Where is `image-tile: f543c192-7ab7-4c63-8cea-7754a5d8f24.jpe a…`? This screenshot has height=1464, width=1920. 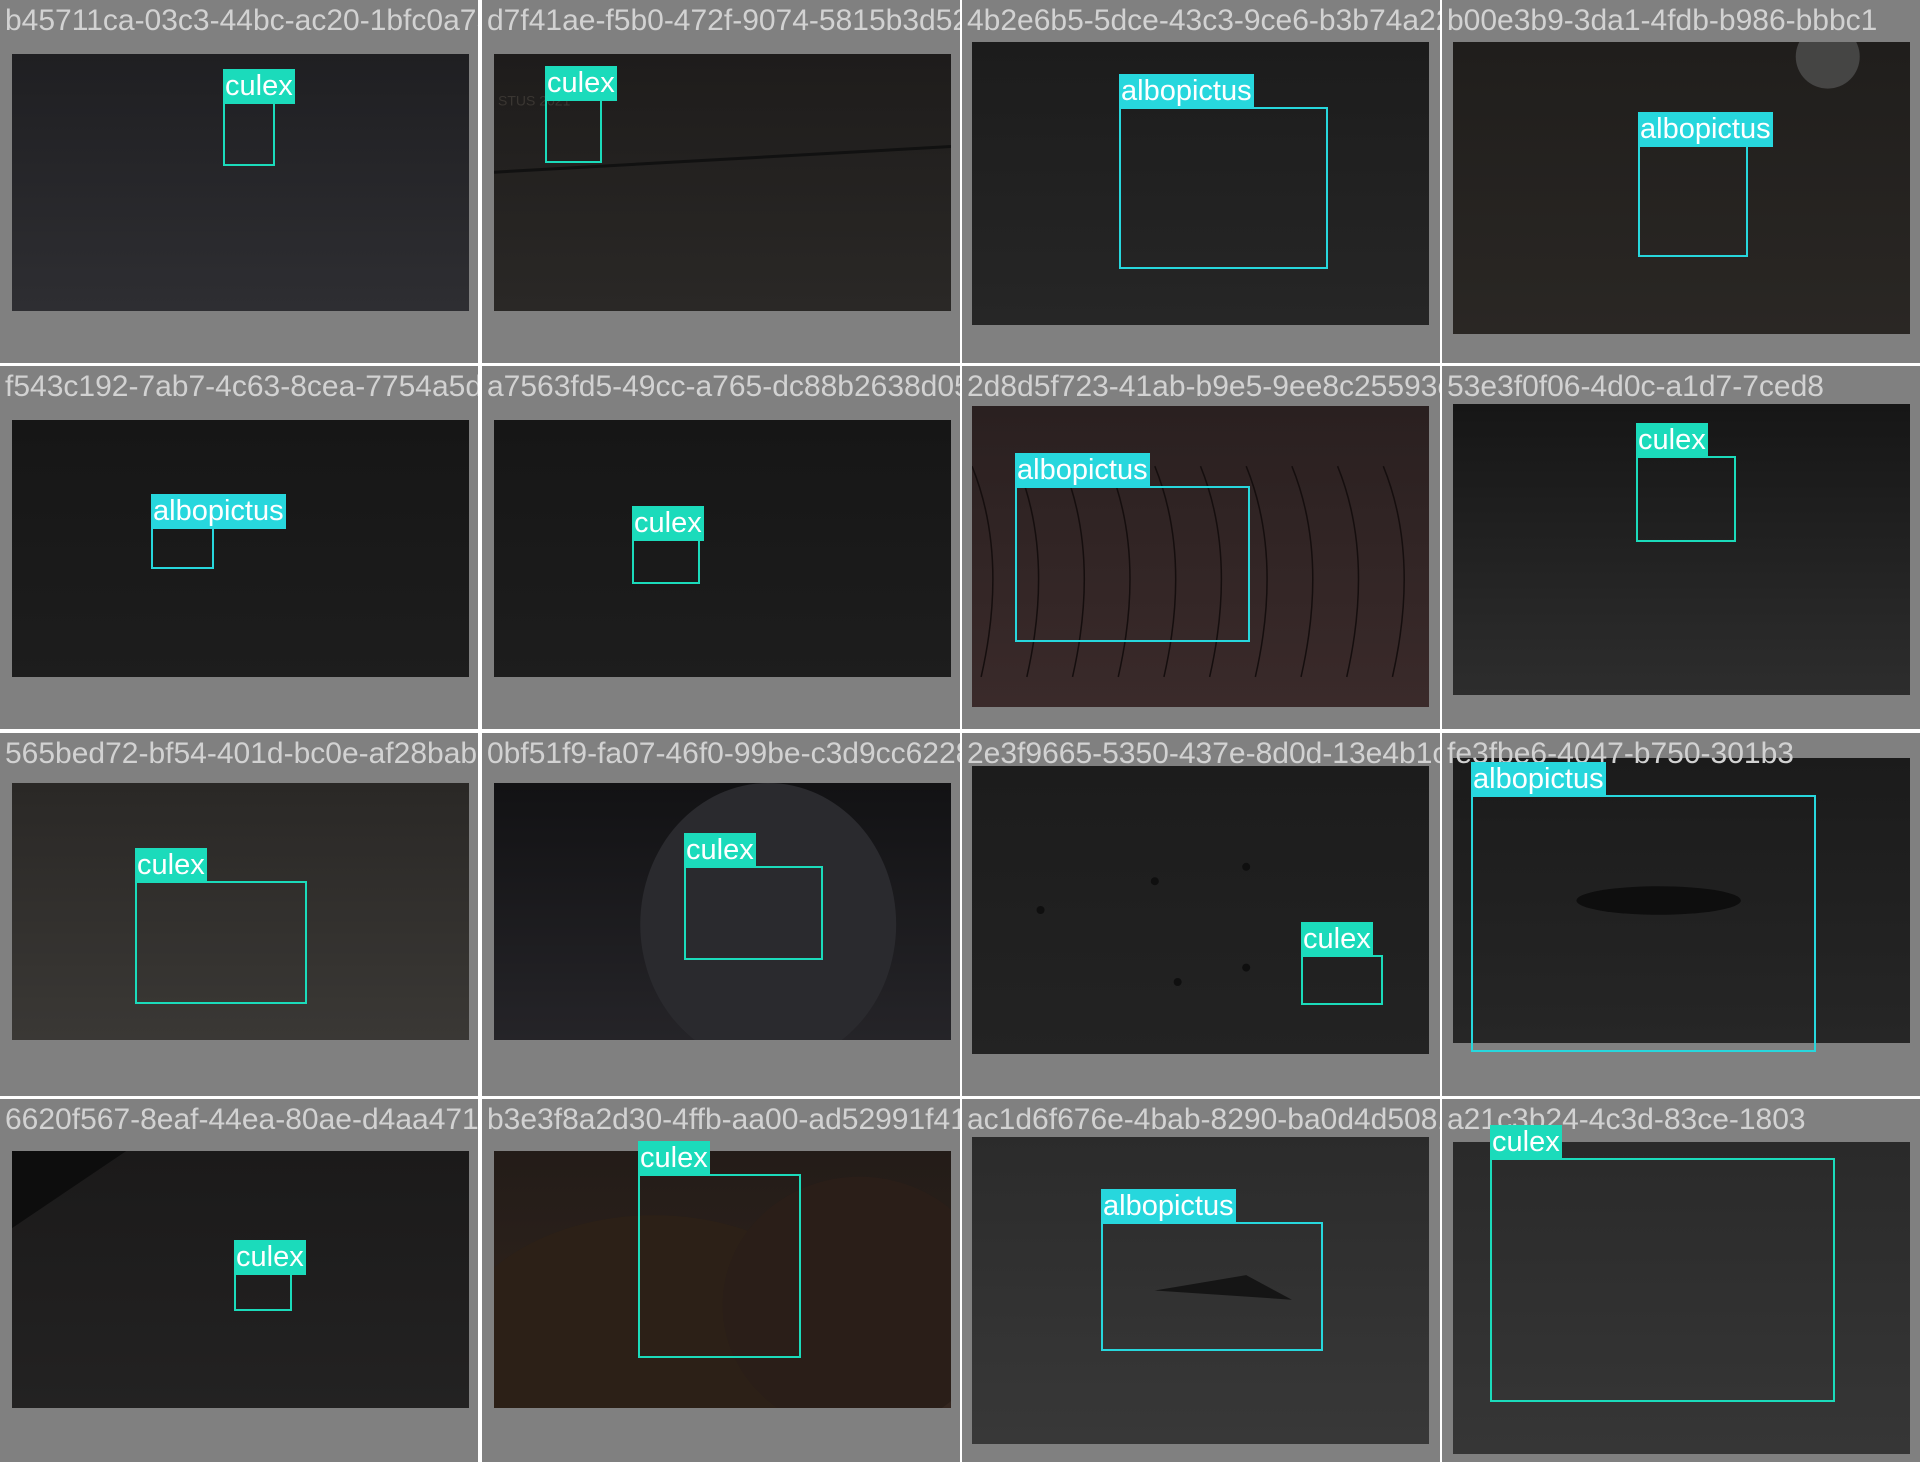 image-tile: f543c192-7ab7-4c63-8cea-7754a5d8f24.jpe a… is located at coordinates (239, 547).